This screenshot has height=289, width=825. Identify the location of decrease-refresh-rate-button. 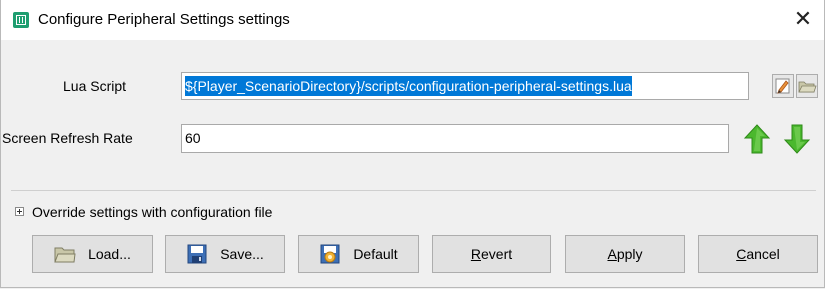
(797, 139).